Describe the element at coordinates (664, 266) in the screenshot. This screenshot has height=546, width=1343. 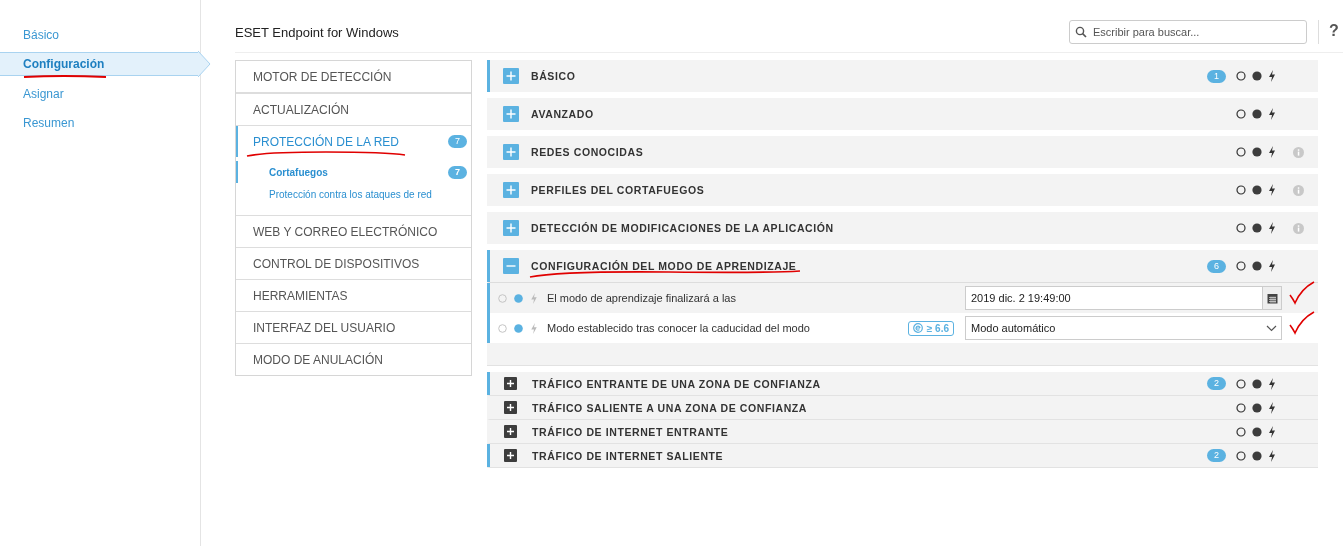
I see `section-title: CONFIGURACIÓN DEL MODO DE APRENDIZAJE` at that location.